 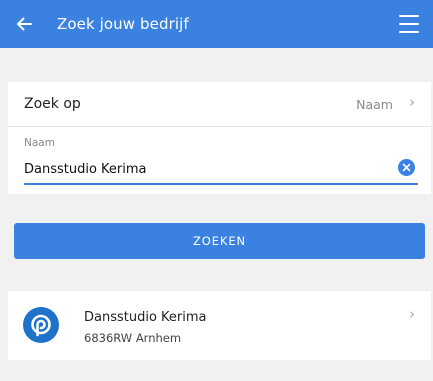 What do you see at coordinates (123, 24) in the screenshot?
I see `page-title: Zoek jouw bedrijf` at bounding box center [123, 24].